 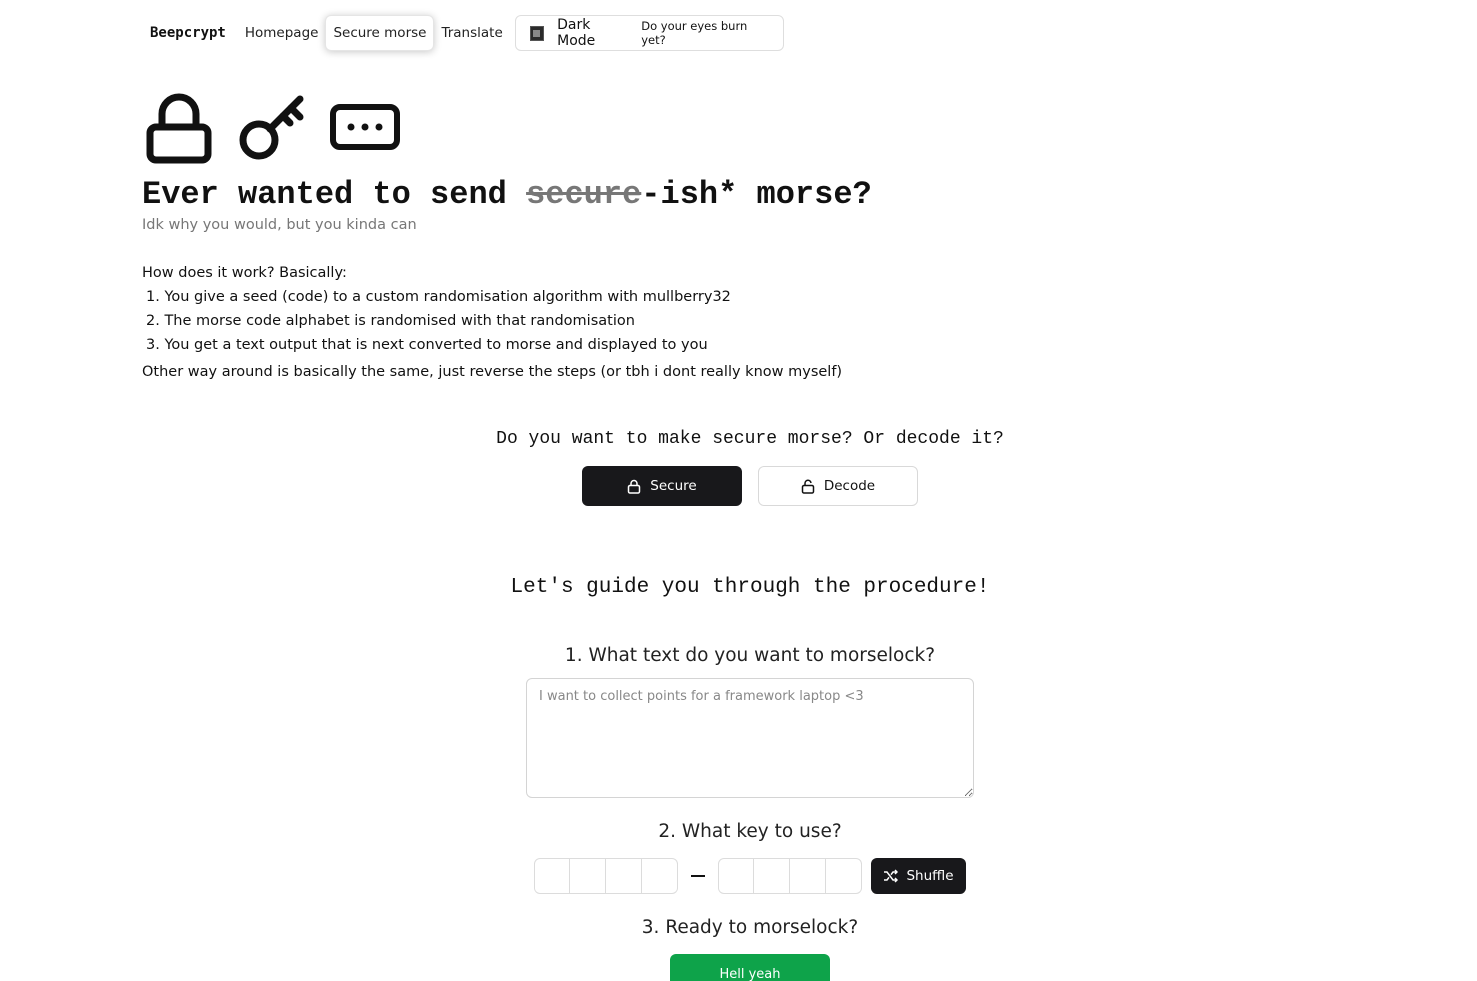 I want to click on secure-button-label: Secure, so click(x=673, y=486).